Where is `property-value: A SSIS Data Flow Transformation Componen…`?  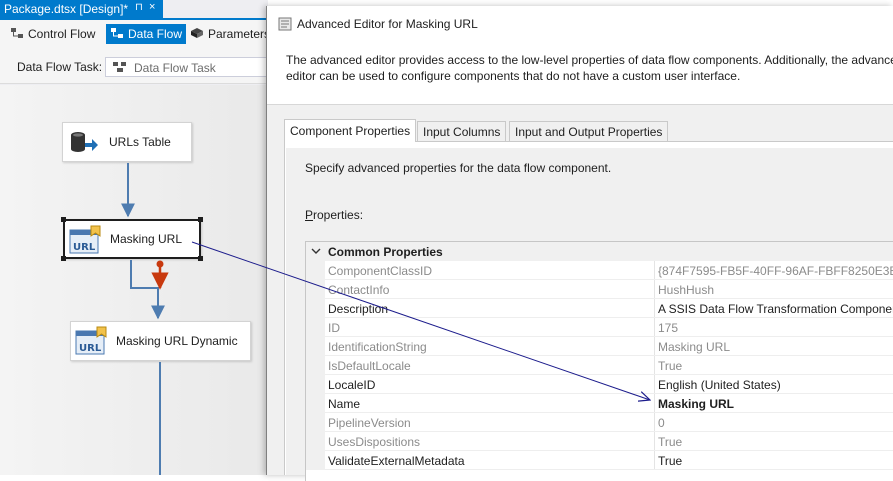 property-value: A SSIS Data Flow Transformation Componen… is located at coordinates (775, 309).